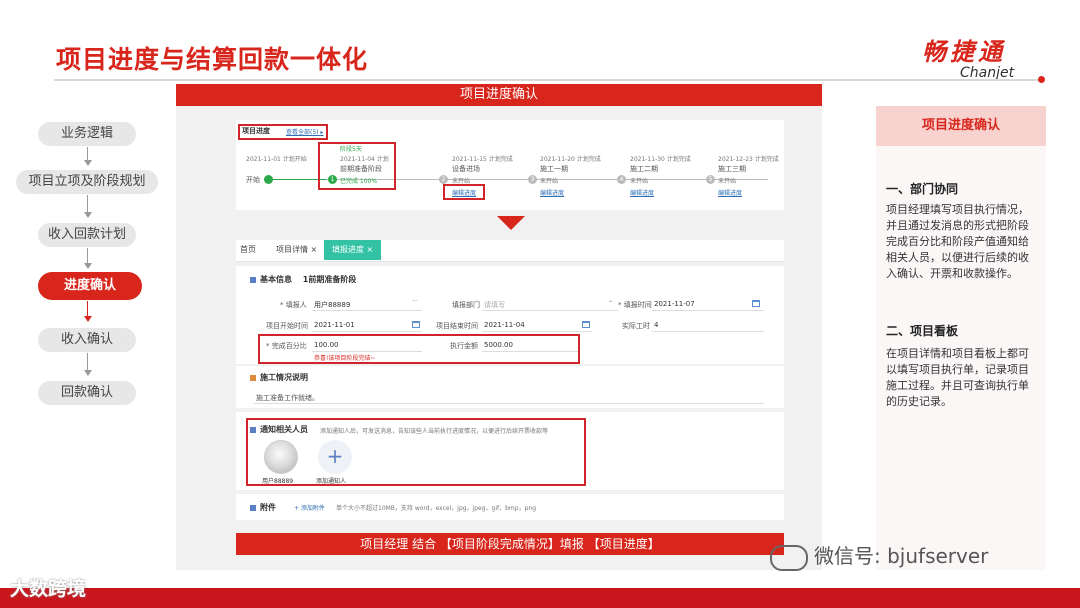  I want to click on stage-name: 设备进场, so click(466, 169).